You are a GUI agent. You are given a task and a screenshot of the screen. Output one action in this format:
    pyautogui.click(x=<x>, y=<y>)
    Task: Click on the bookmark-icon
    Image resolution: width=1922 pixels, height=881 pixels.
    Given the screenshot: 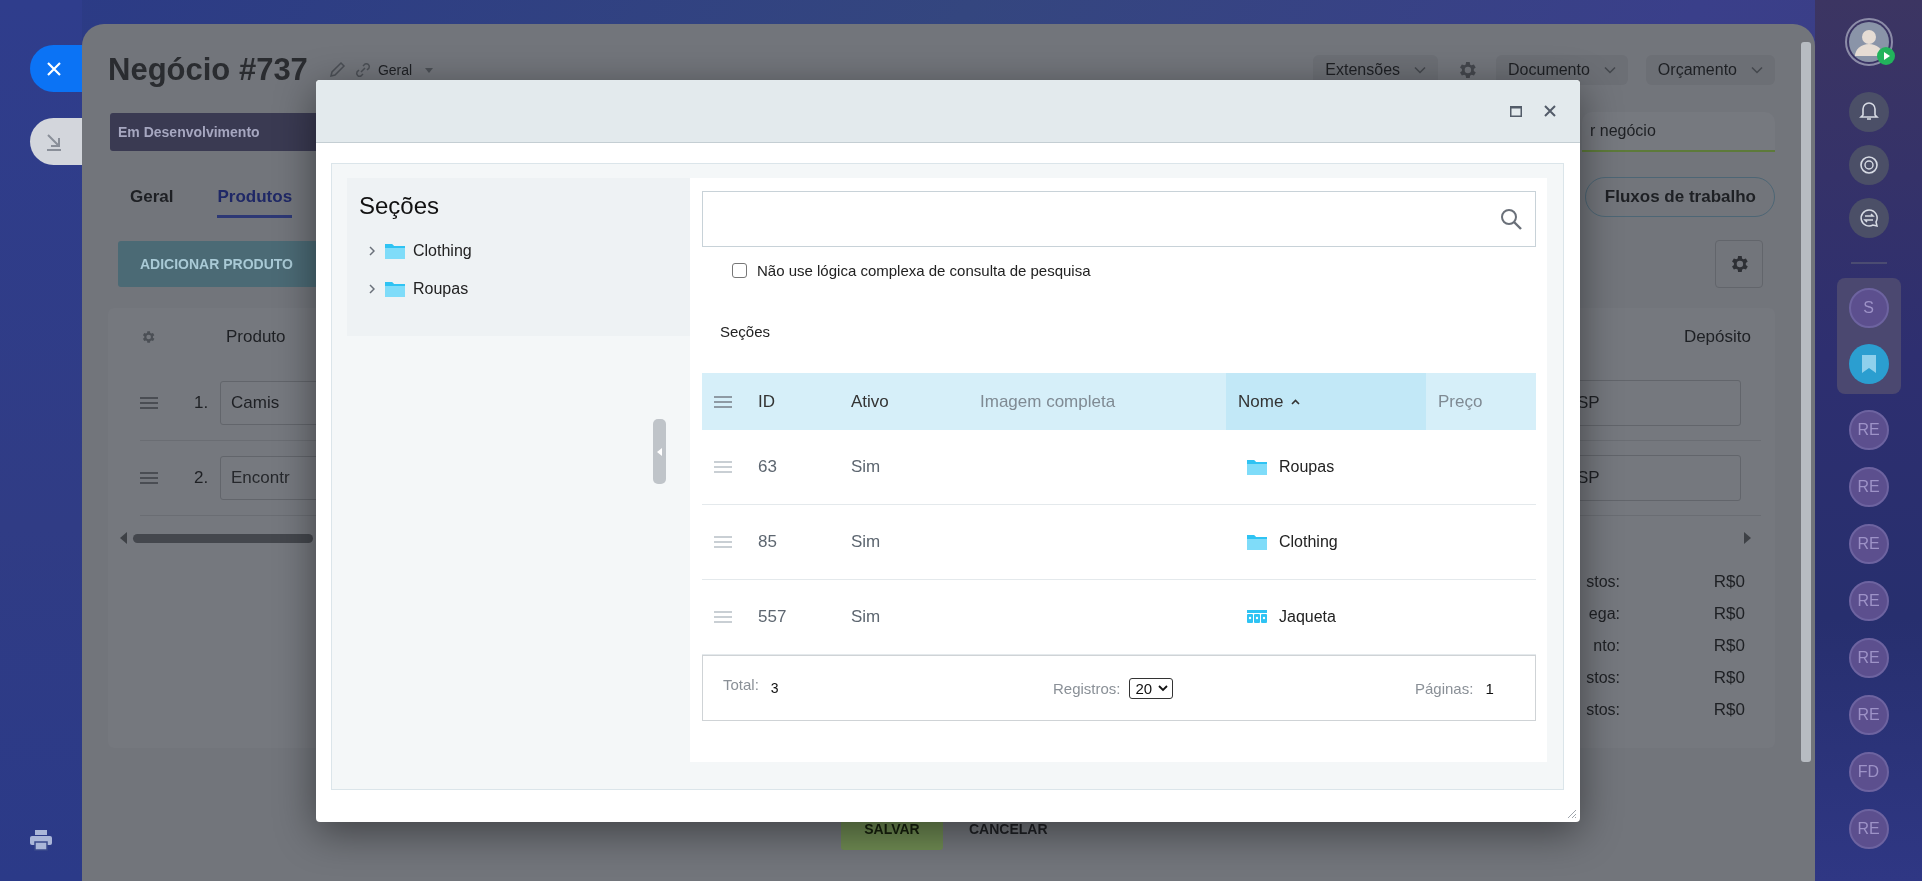 What is the action you would take?
    pyautogui.click(x=1868, y=364)
    